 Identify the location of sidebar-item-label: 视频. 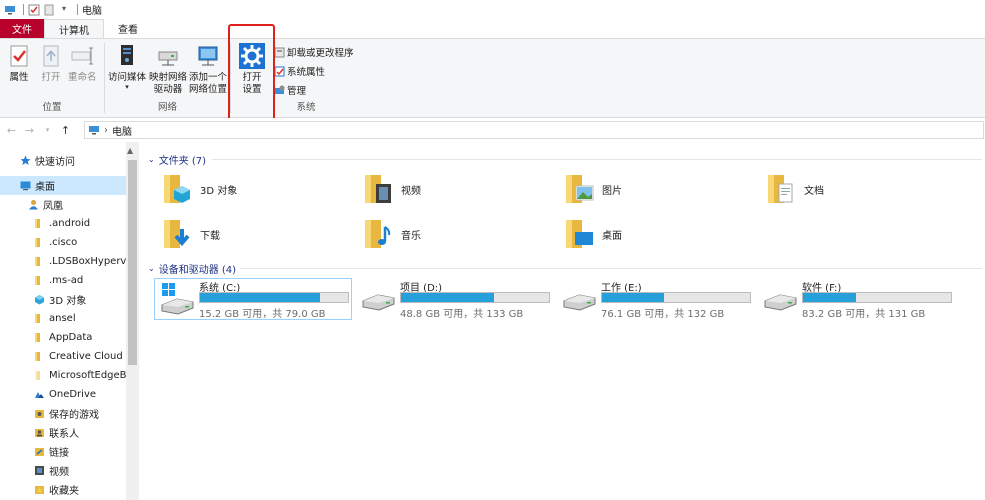
(59, 472).